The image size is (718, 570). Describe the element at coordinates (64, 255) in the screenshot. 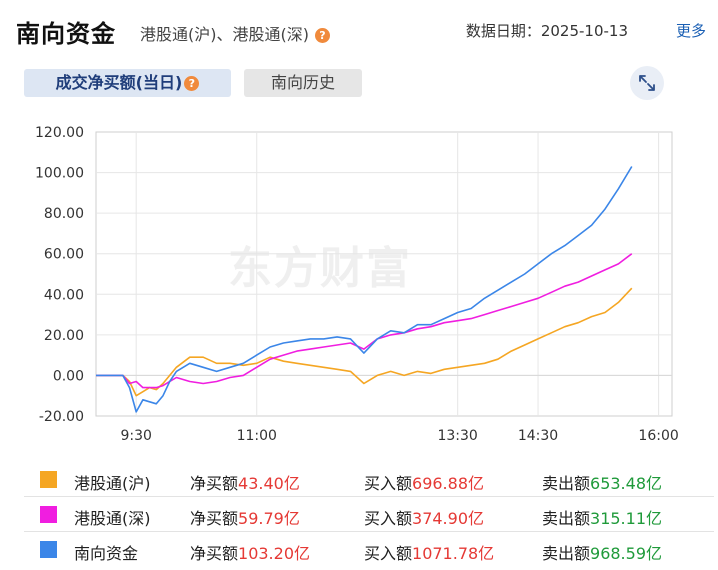

I see `y-tick-label: 60.00` at that location.